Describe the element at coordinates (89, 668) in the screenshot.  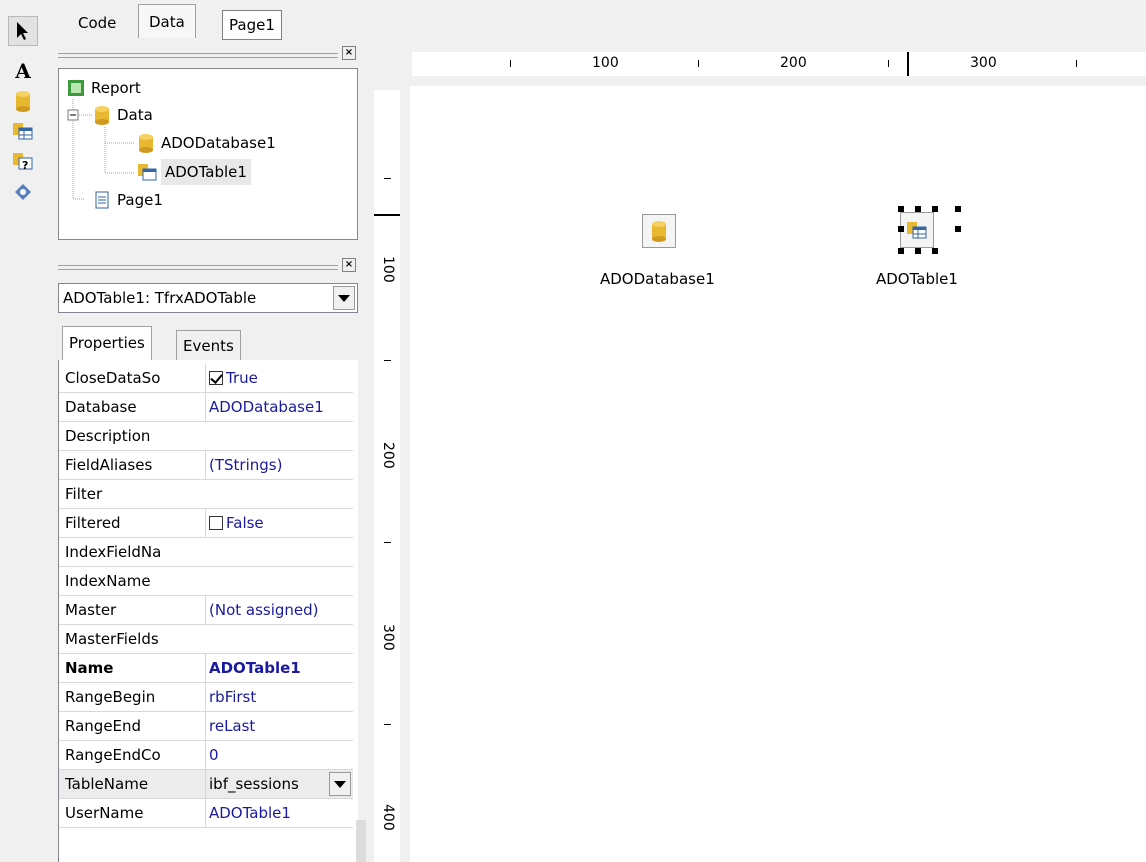
I see `property-name: Name` at that location.